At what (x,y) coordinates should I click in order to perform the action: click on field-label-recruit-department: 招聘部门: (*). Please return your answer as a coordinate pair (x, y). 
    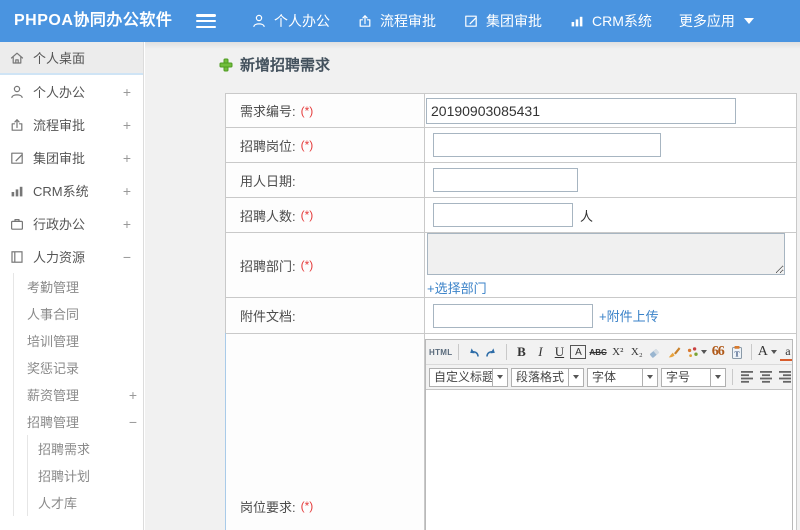
    Looking at the image, I should click on (325, 265).